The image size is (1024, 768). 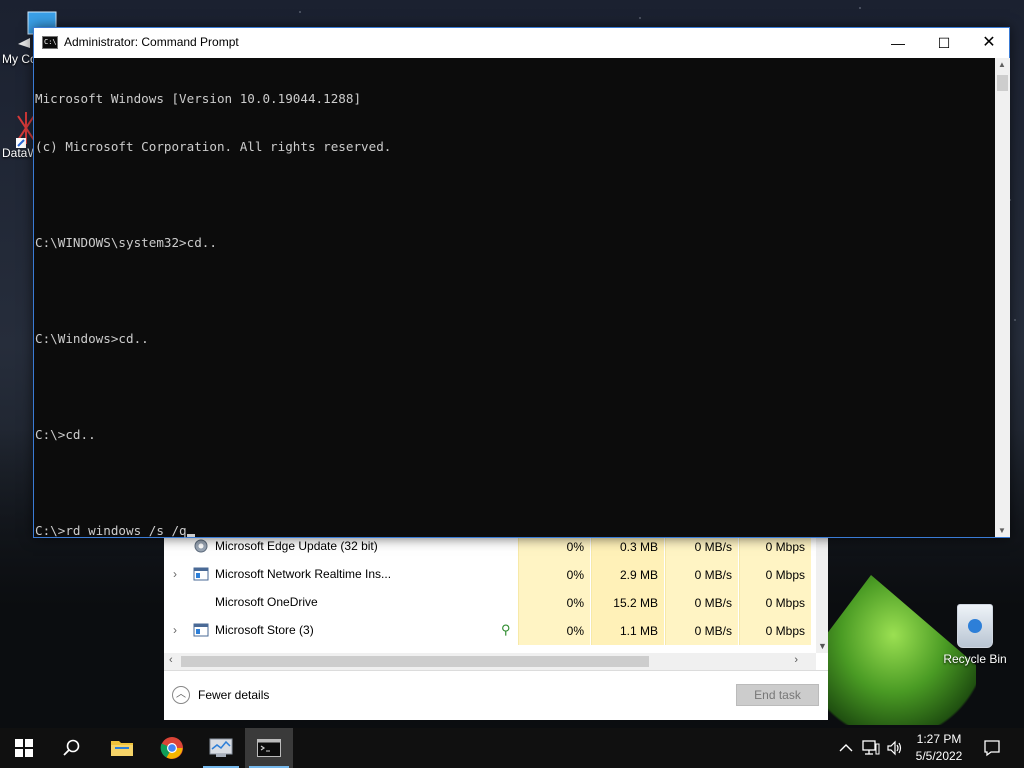 I want to click on scroll-right-icon: ›, so click(x=796, y=660).